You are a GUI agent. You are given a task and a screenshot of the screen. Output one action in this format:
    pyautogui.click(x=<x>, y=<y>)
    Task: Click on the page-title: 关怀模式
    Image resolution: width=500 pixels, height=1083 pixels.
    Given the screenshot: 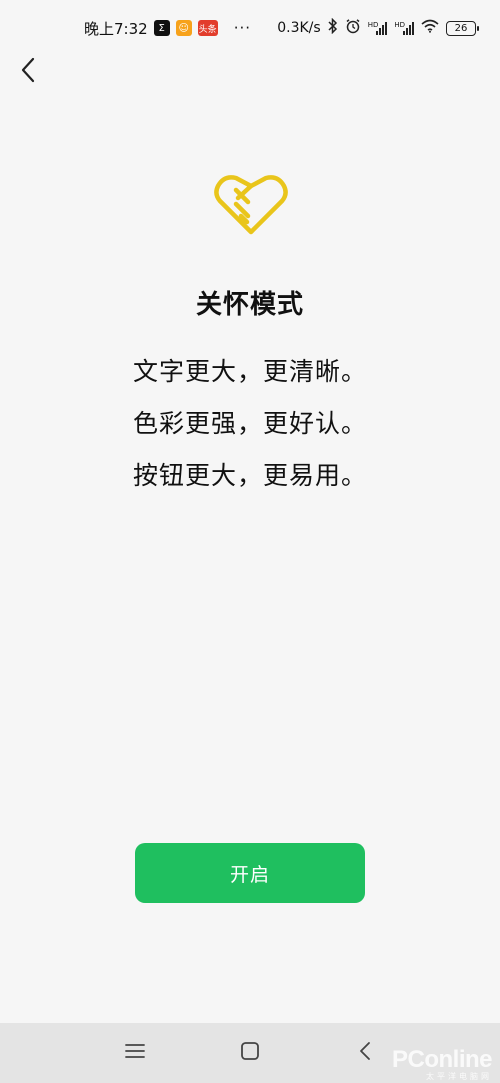 What is the action you would take?
    pyautogui.click(x=249, y=305)
    